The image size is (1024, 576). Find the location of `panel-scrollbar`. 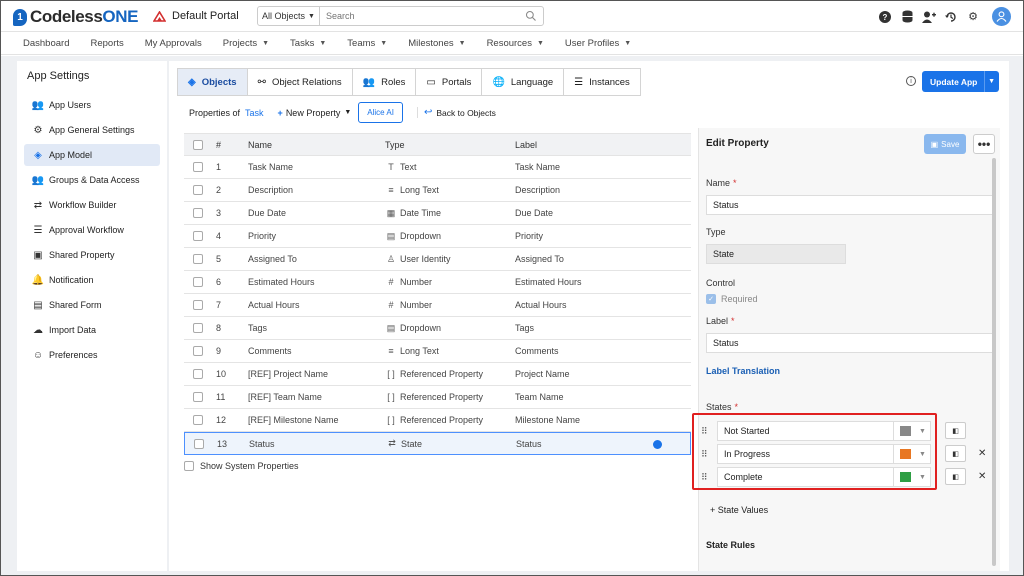

panel-scrollbar is located at coordinates (994, 362).